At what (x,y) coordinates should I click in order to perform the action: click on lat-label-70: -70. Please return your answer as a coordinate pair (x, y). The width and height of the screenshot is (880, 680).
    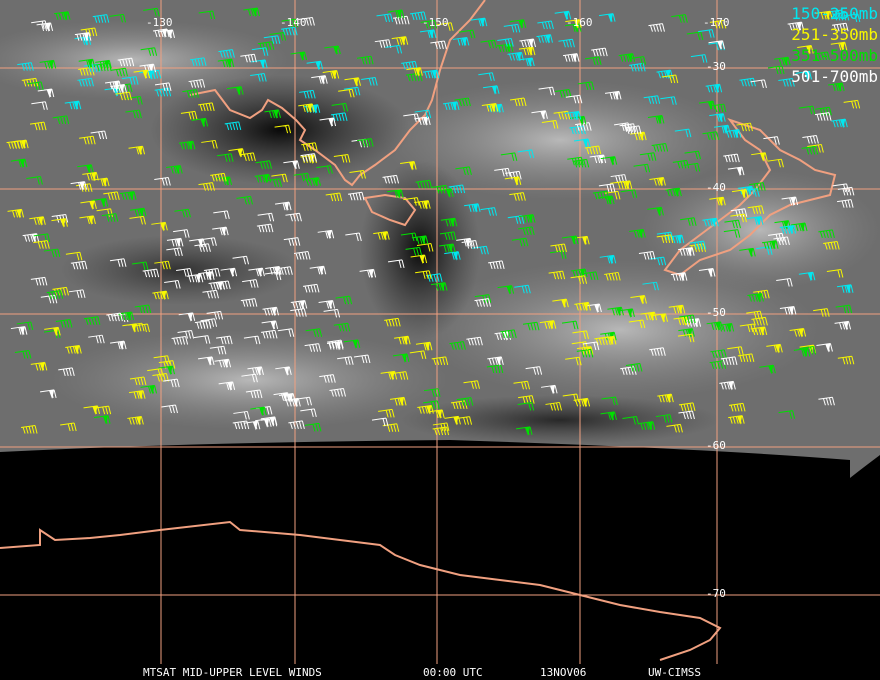
    Looking at the image, I should click on (716, 593).